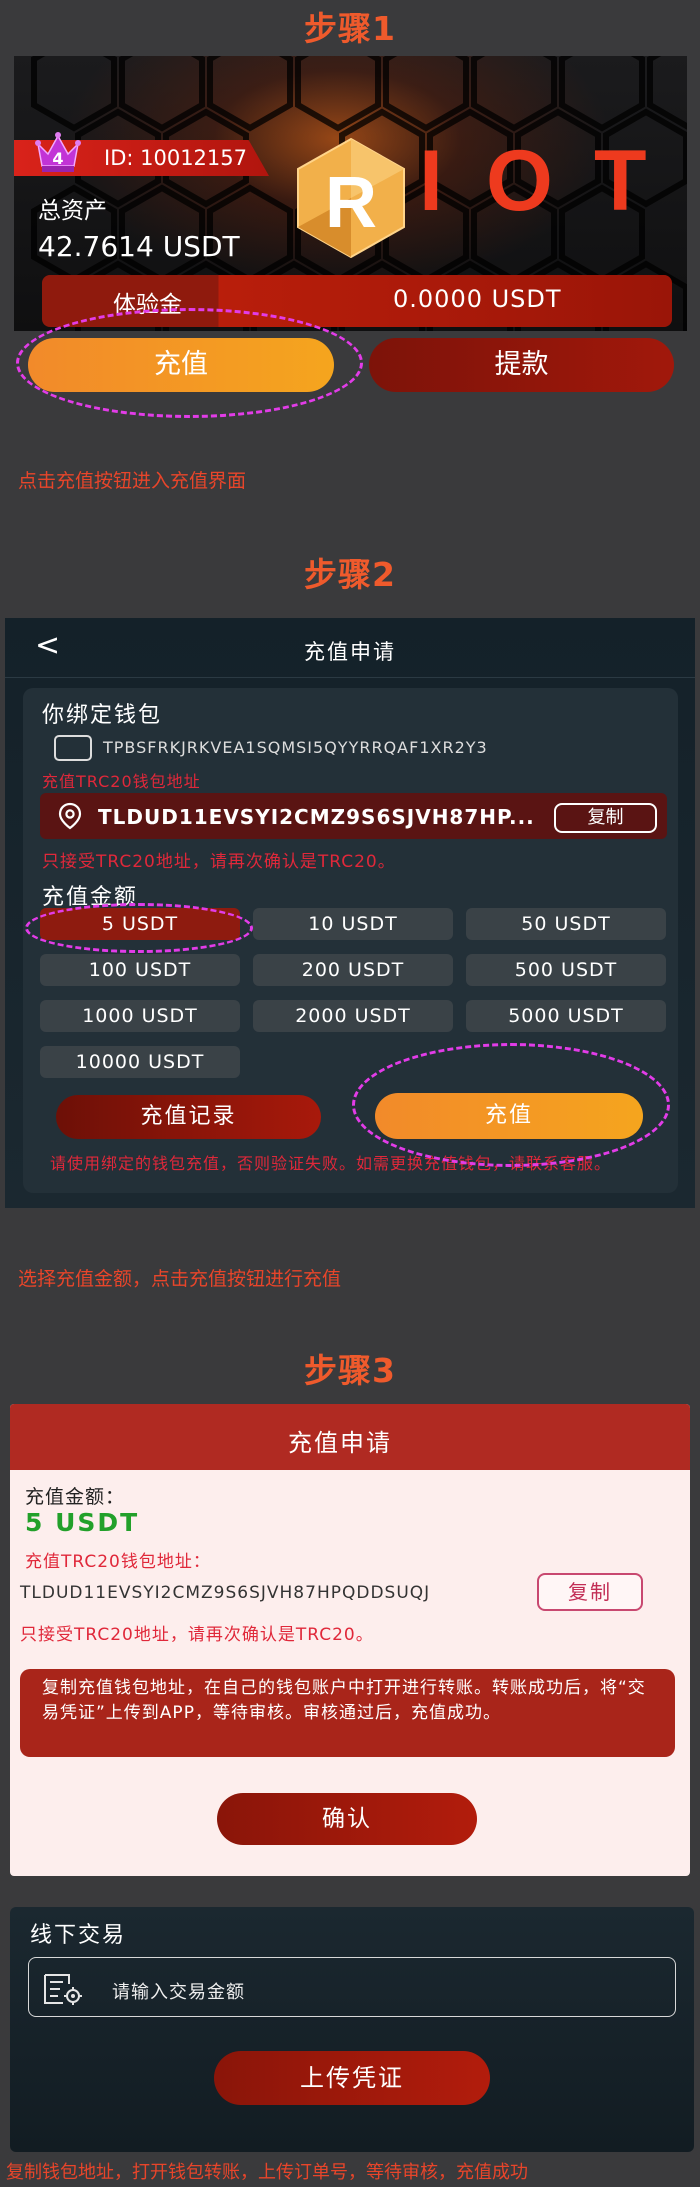 The height and width of the screenshot is (2187, 700). I want to click on trial-balance-value: 0.0000 USDT, so click(477, 299).